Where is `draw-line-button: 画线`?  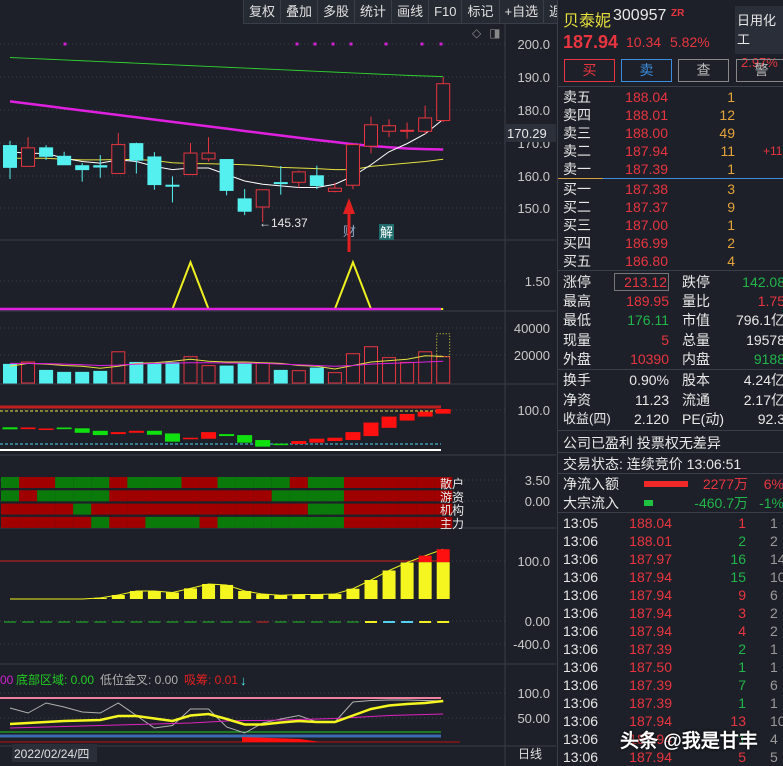 draw-line-button: 画线 is located at coordinates (409, 12).